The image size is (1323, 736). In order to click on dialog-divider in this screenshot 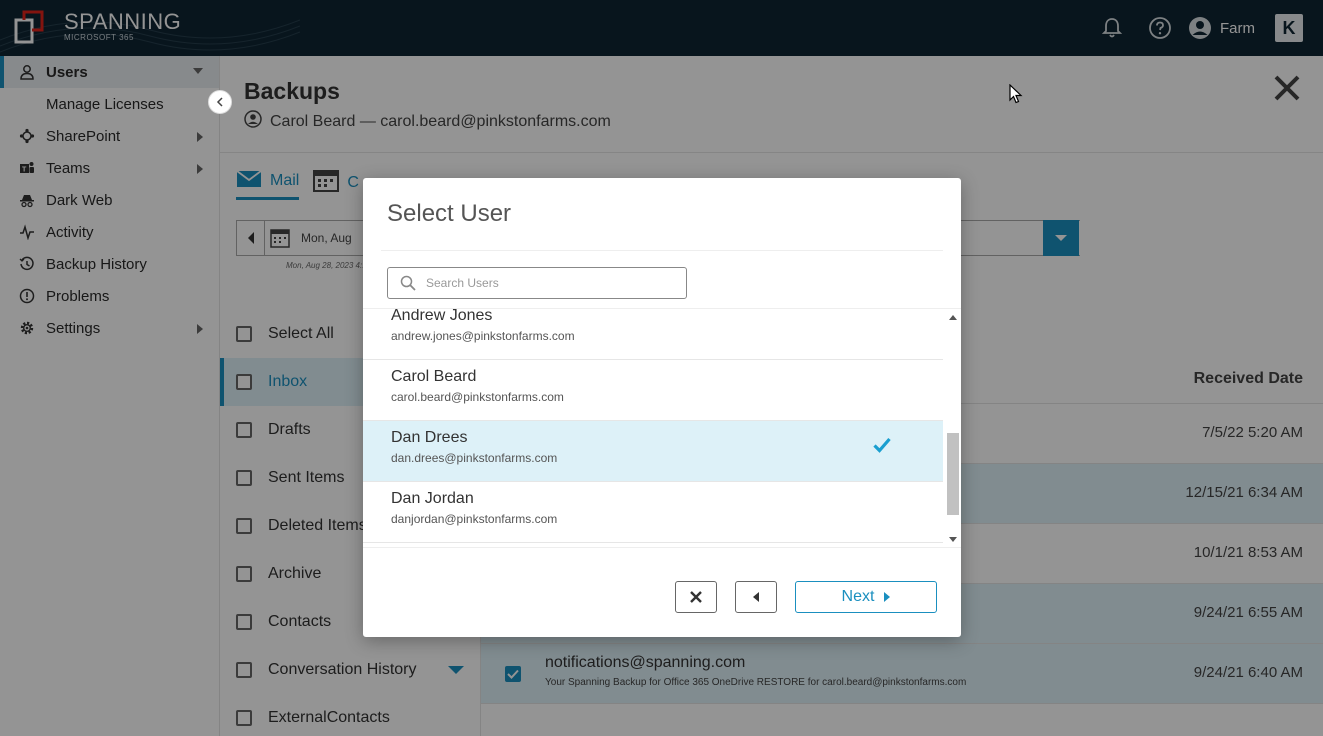, I will do `click(662, 250)`.